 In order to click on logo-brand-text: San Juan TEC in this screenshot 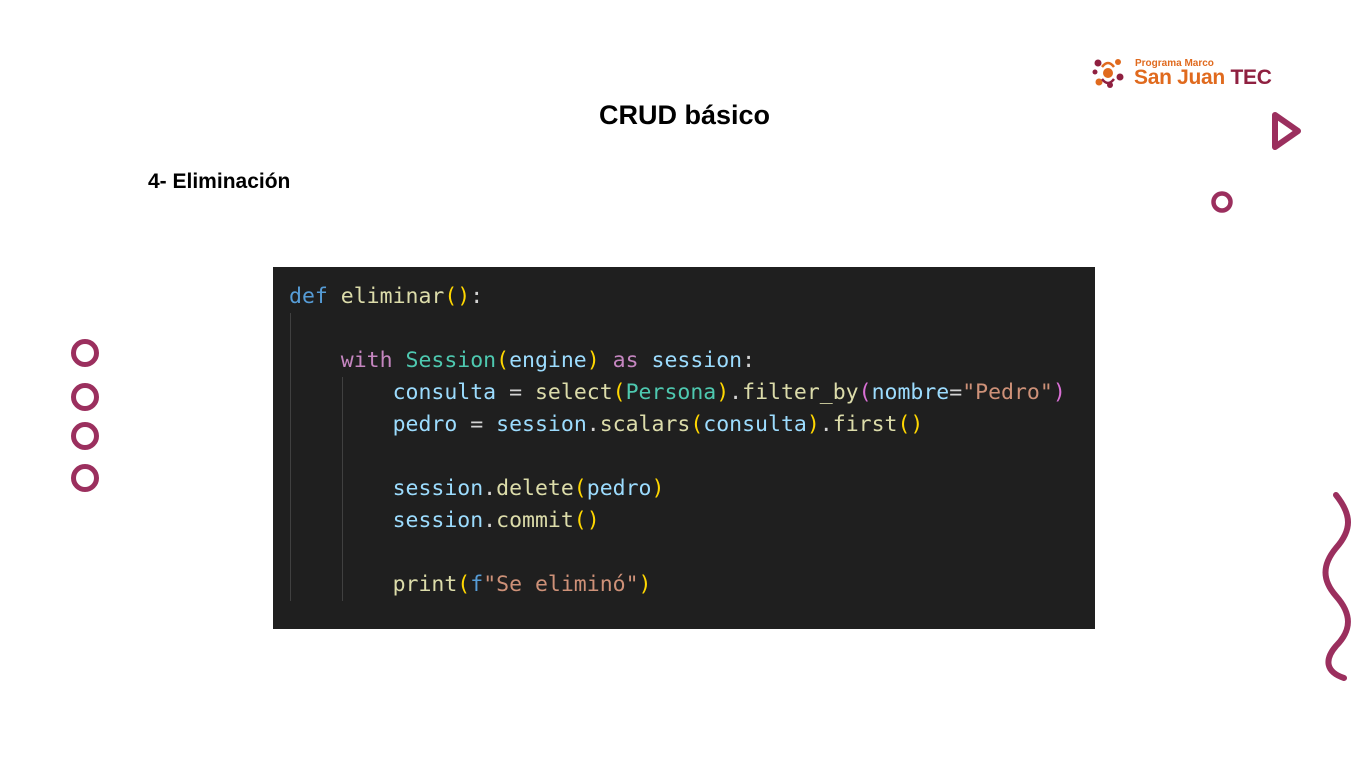, I will do `click(1203, 78)`.